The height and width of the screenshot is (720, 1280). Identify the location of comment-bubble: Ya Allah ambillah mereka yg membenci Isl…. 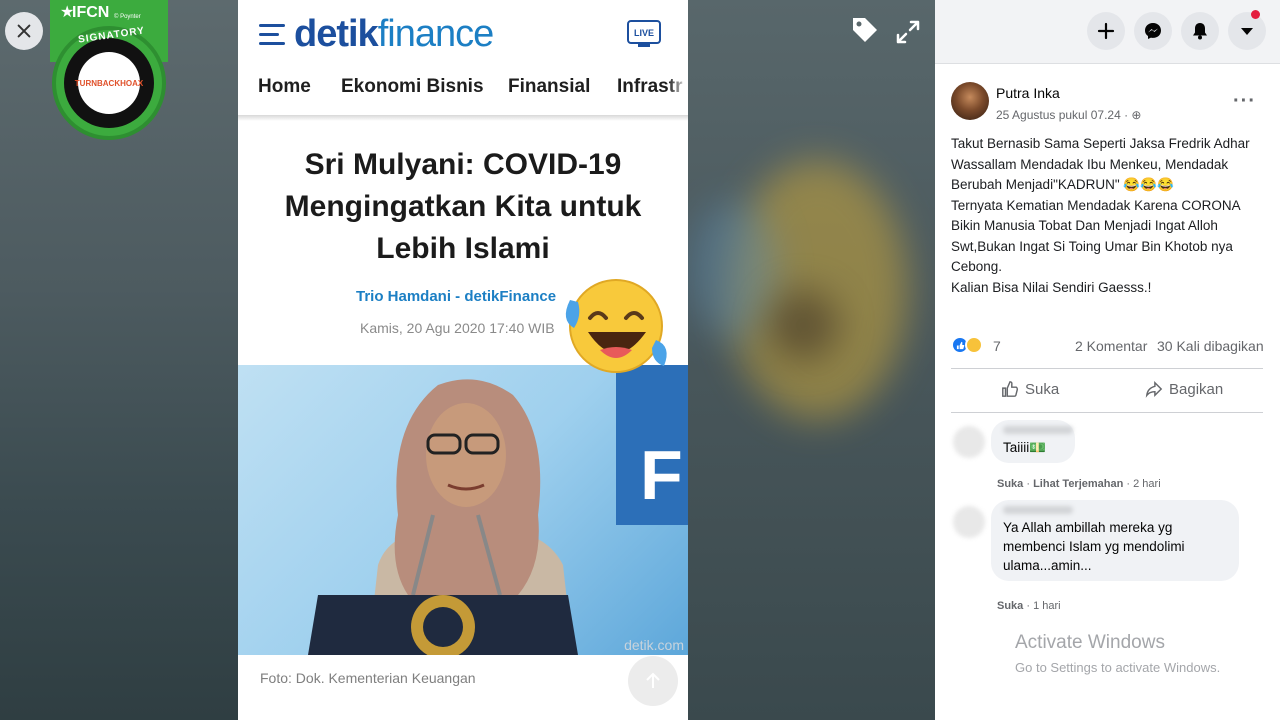
(1115, 540).